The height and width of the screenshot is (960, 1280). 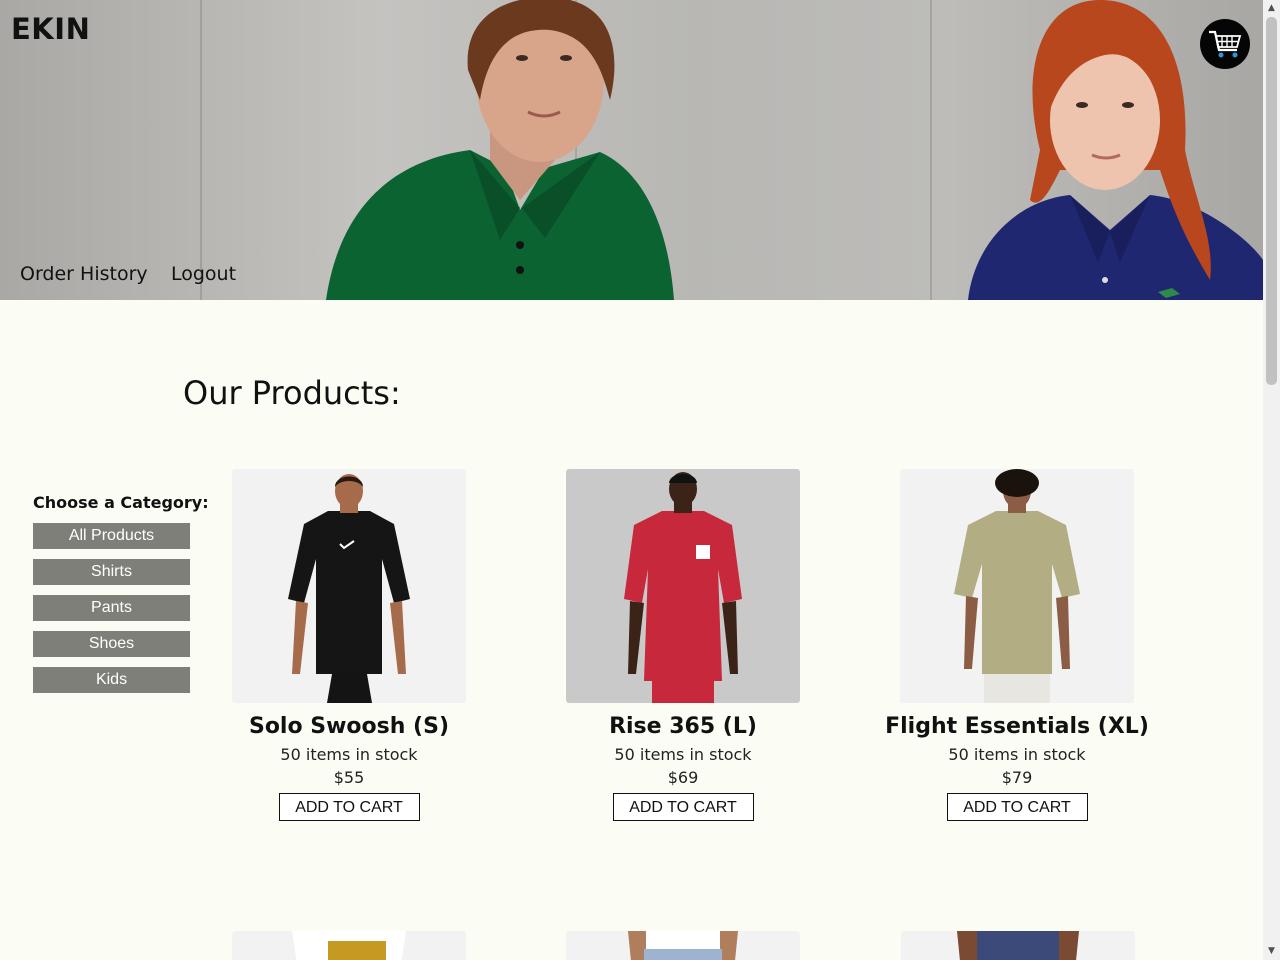 I want to click on shopping-cart-icon, so click(x=1225, y=44).